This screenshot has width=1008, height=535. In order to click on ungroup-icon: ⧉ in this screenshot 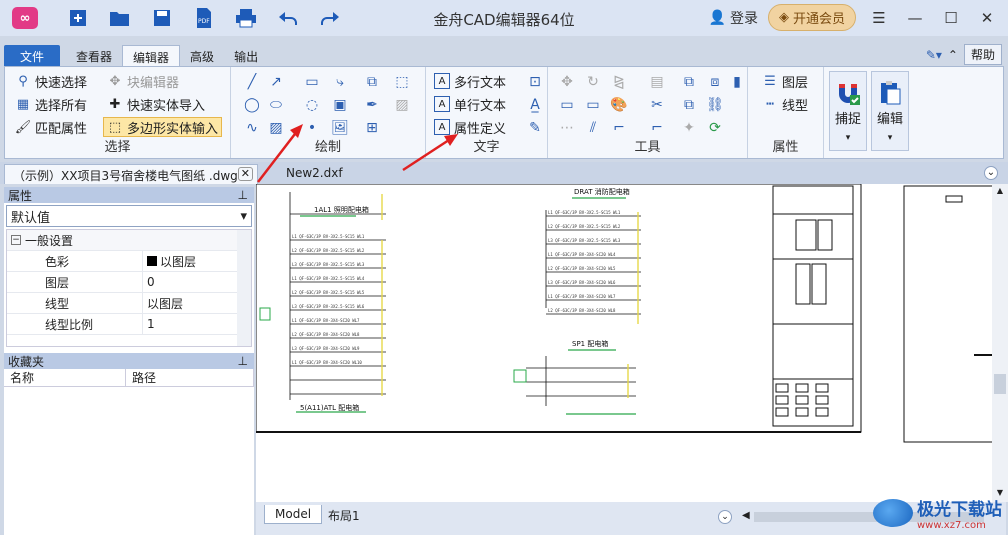, I will do `click(689, 105)`.